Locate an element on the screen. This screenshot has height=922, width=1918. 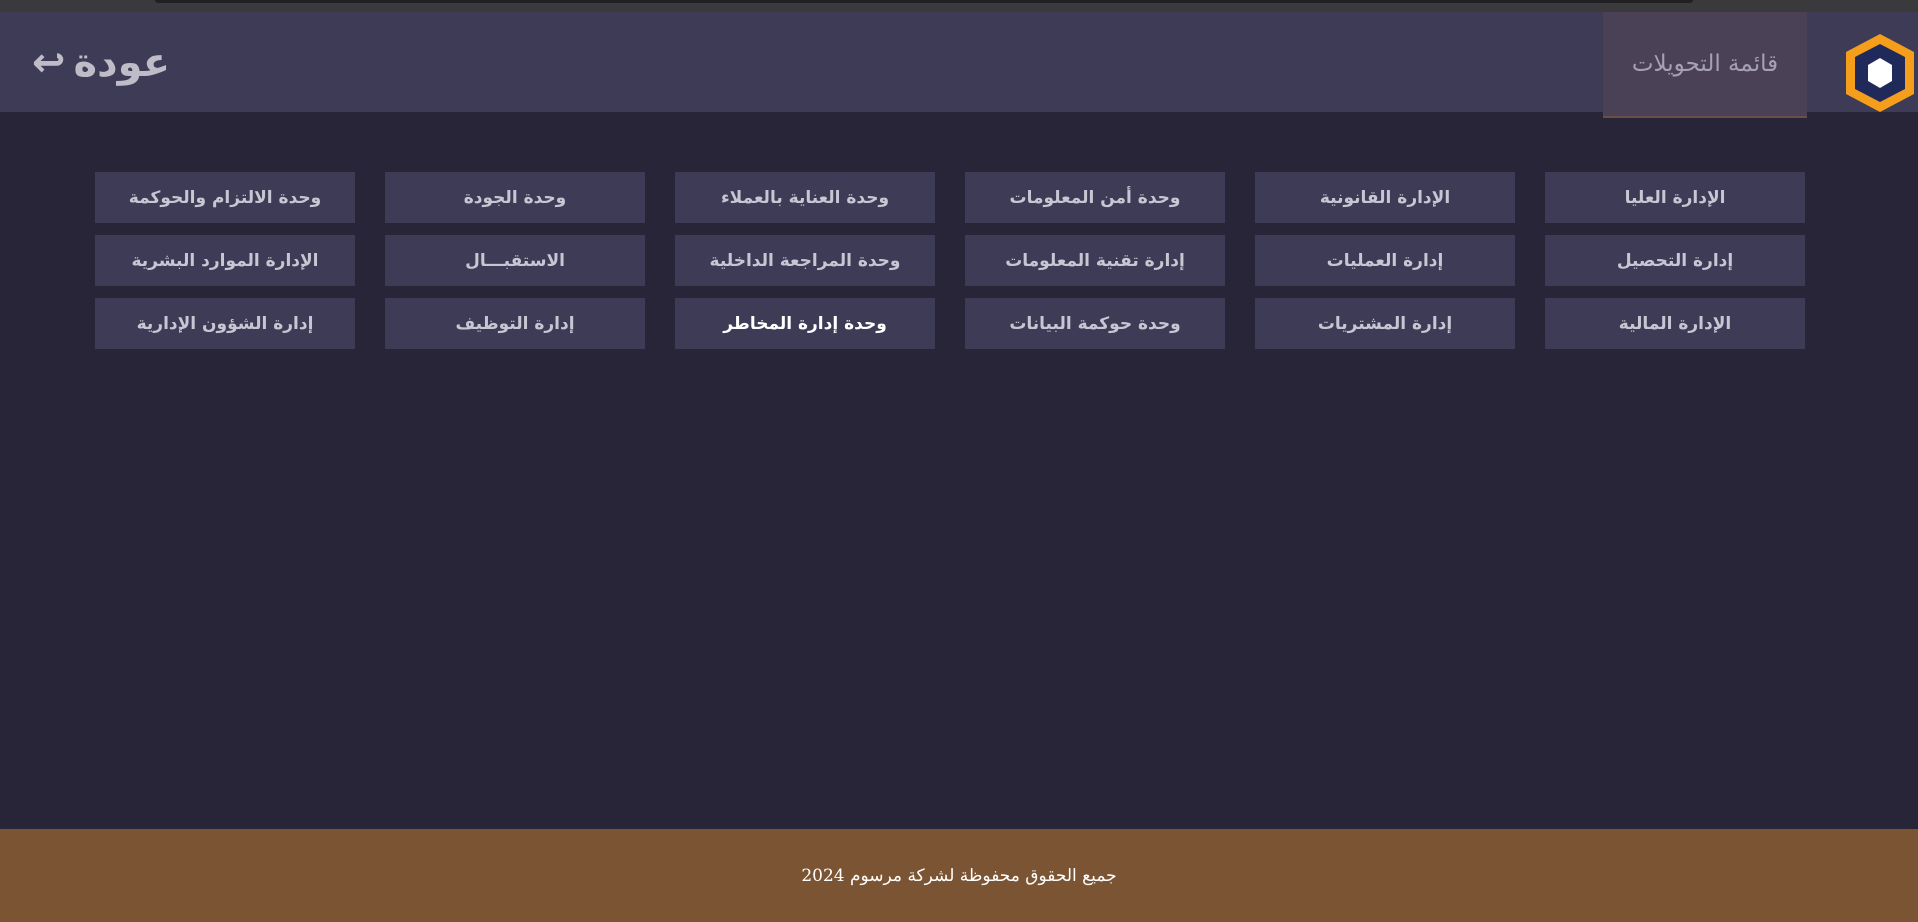
hexagon-logo-icon is located at coordinates (1880, 73).